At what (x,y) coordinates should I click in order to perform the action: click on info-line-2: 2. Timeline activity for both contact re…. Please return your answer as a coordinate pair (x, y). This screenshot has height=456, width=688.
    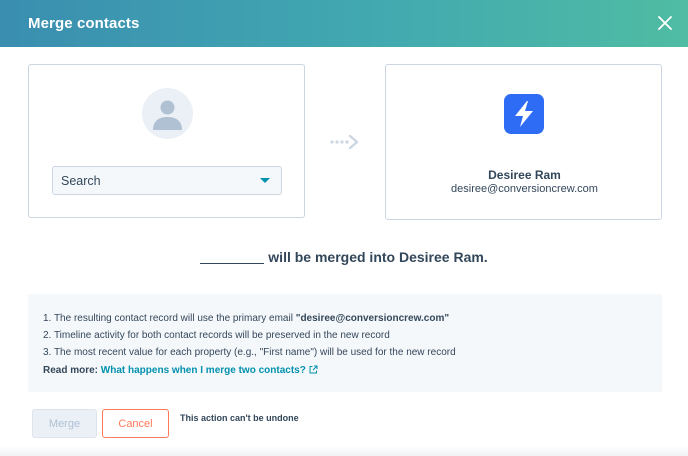
    Looking at the image, I should click on (216, 336).